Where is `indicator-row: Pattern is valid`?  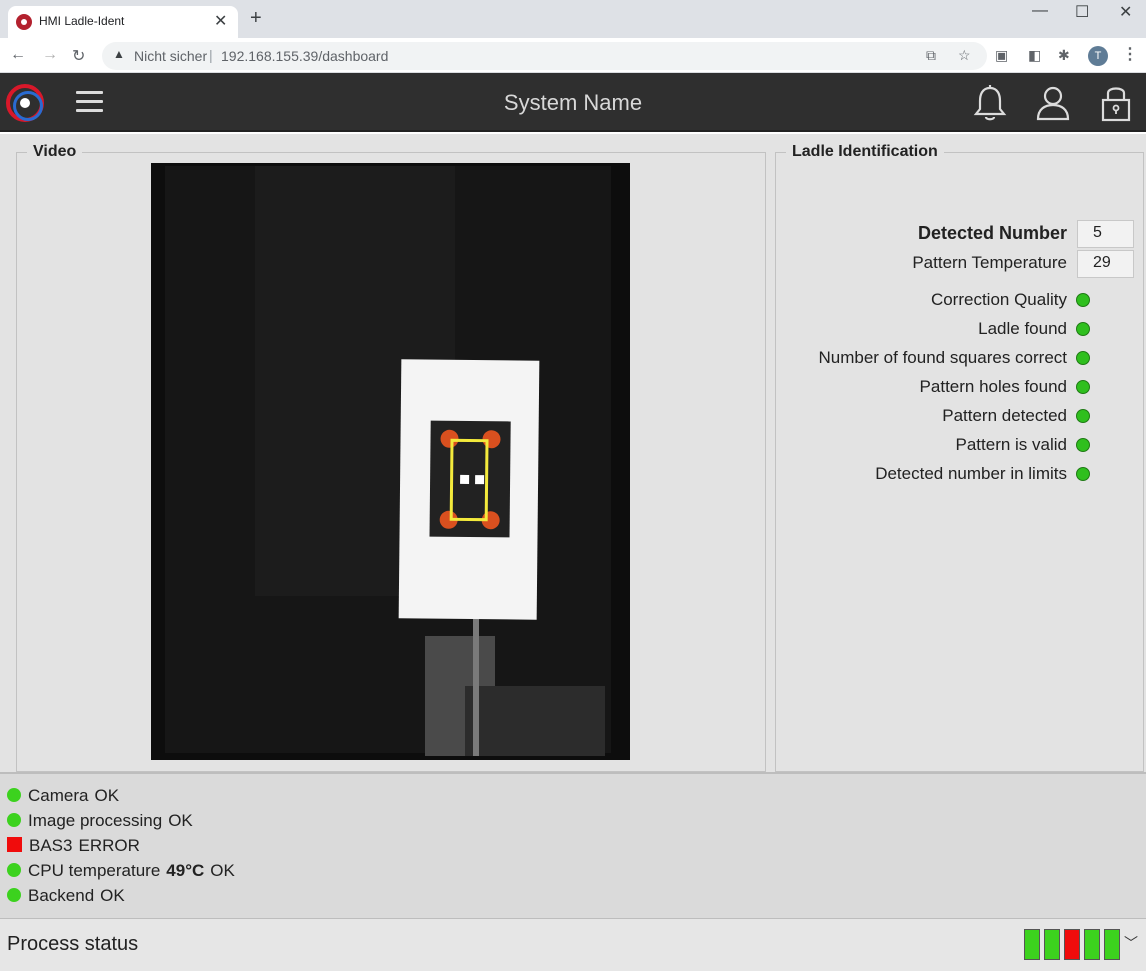 indicator-row: Pattern is valid is located at coordinates (960, 445).